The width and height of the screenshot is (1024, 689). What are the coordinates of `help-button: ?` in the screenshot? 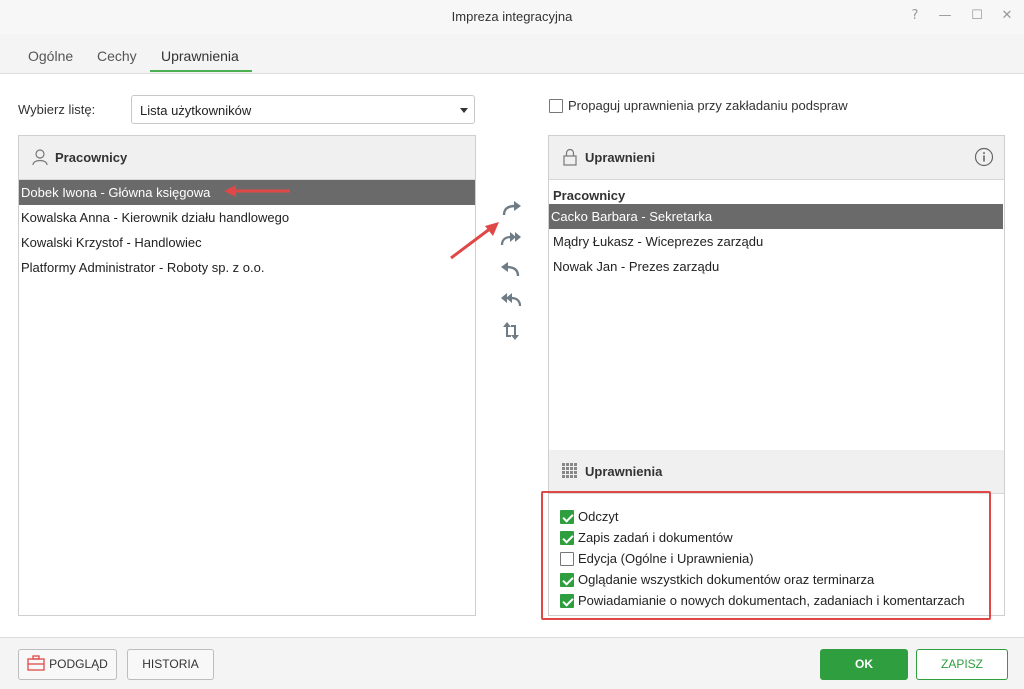 It's located at (915, 16).